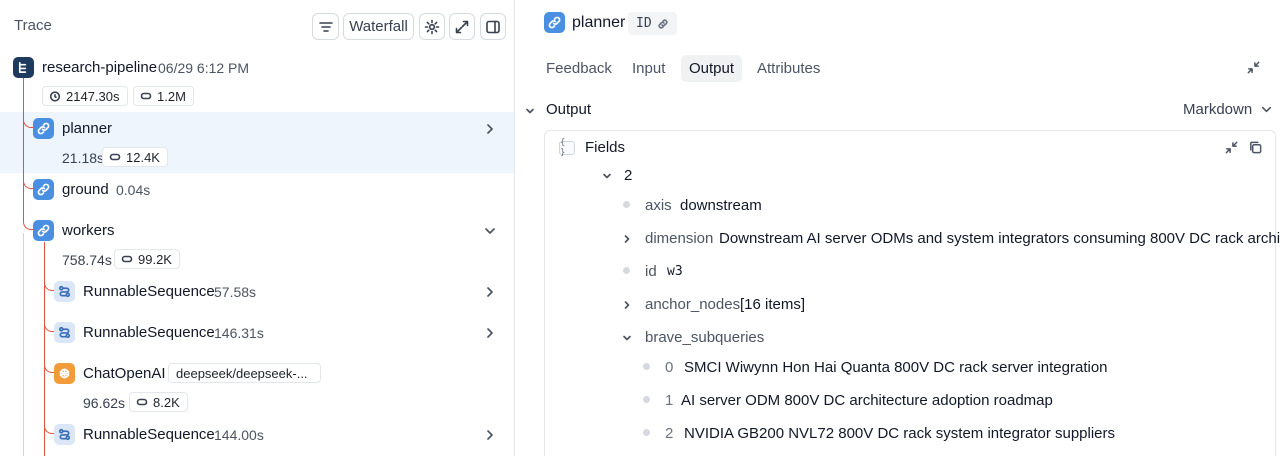  What do you see at coordinates (712, 68) in the screenshot?
I see `tab-output: Output` at bounding box center [712, 68].